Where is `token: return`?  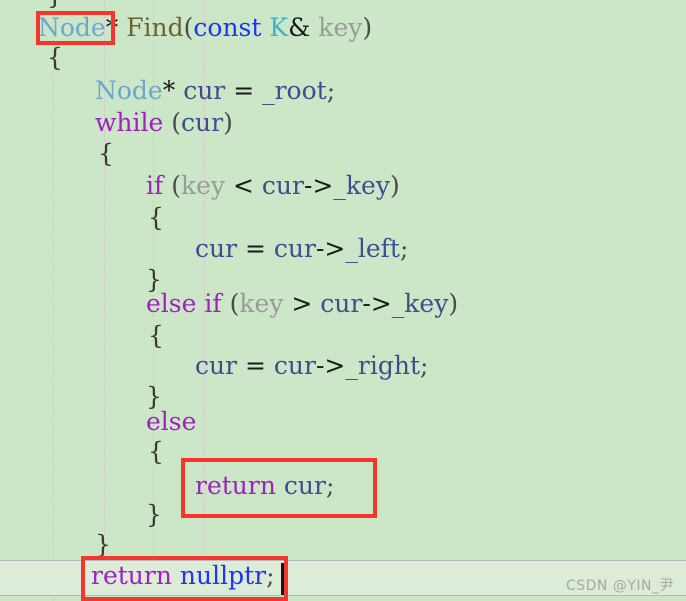 token: return is located at coordinates (131, 575).